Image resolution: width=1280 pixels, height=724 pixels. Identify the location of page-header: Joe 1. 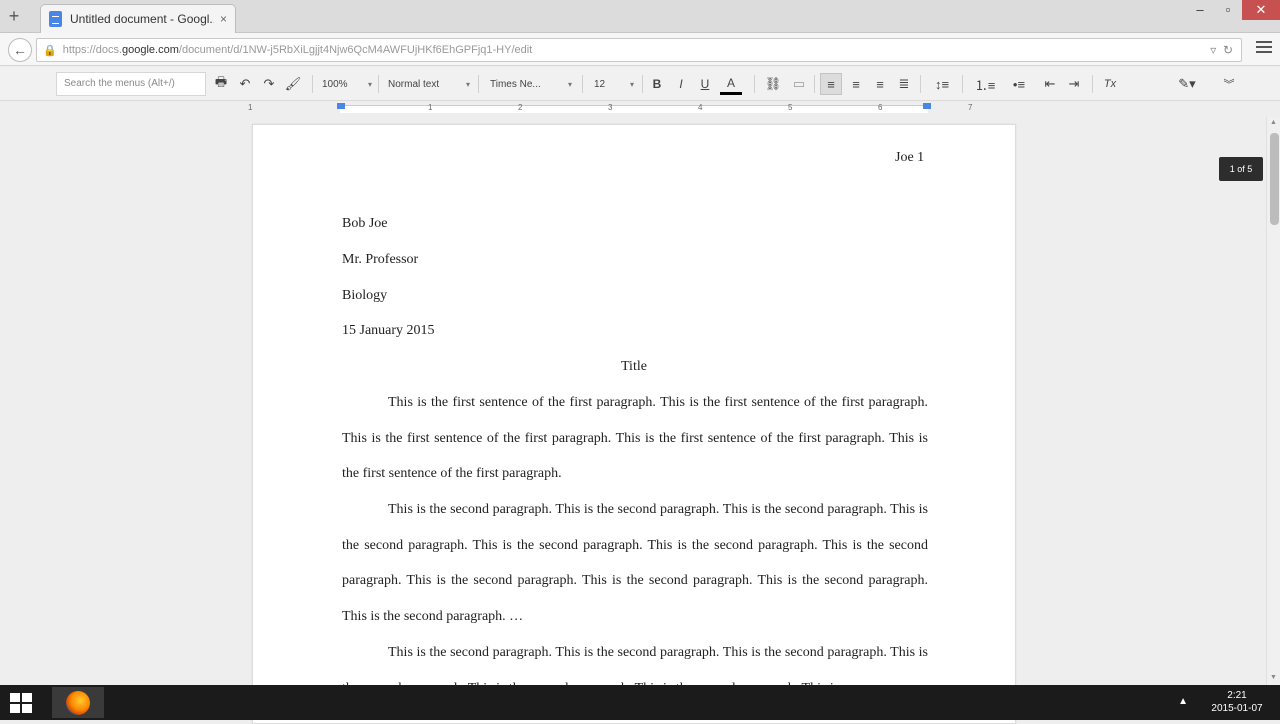
(910, 157).